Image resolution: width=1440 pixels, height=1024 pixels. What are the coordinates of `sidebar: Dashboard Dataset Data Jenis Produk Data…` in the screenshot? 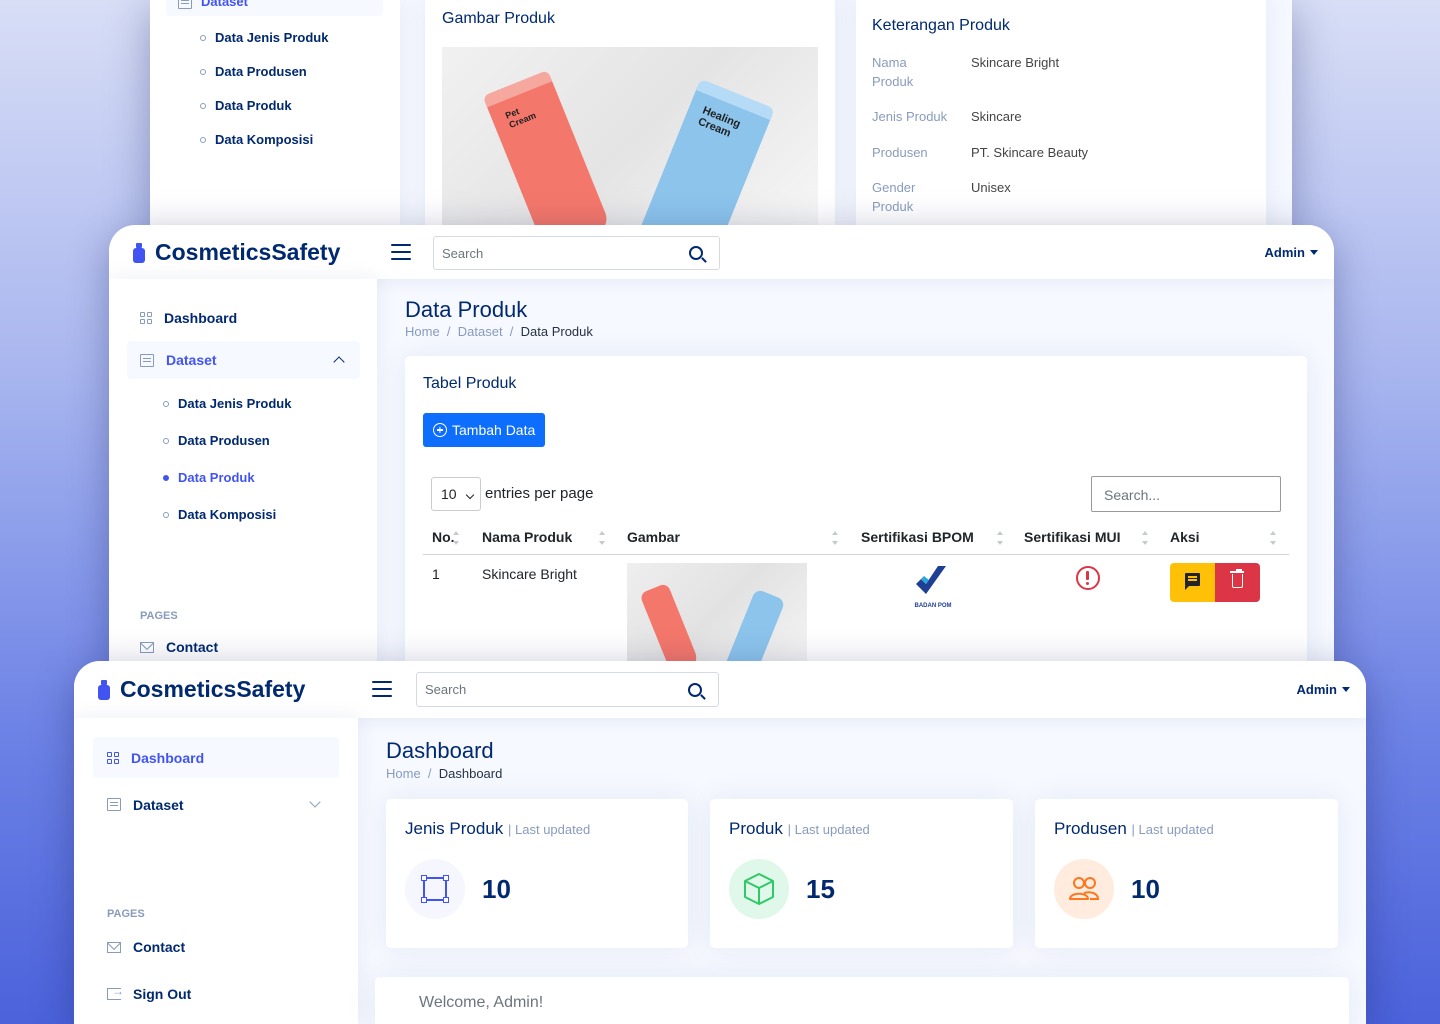 It's located at (243, 472).